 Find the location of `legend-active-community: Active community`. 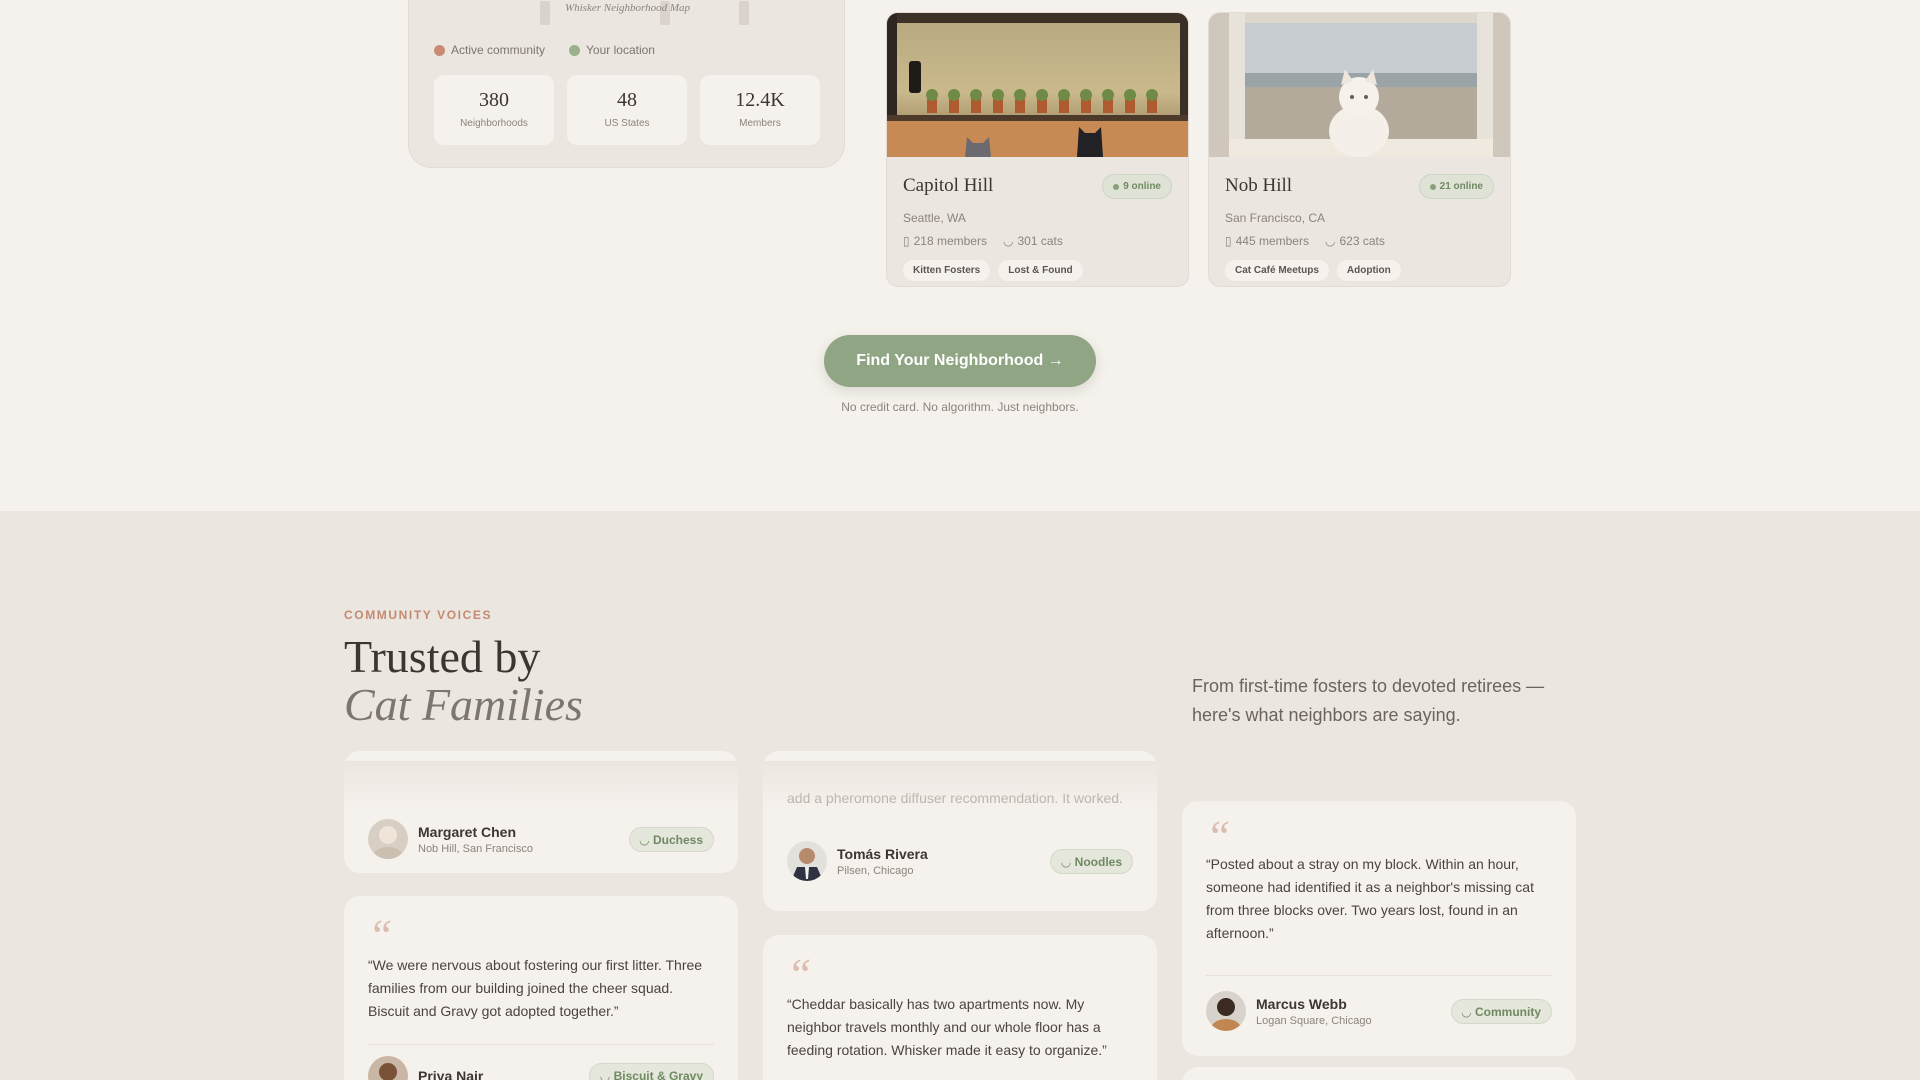

legend-active-community: Active community is located at coordinates (489, 50).